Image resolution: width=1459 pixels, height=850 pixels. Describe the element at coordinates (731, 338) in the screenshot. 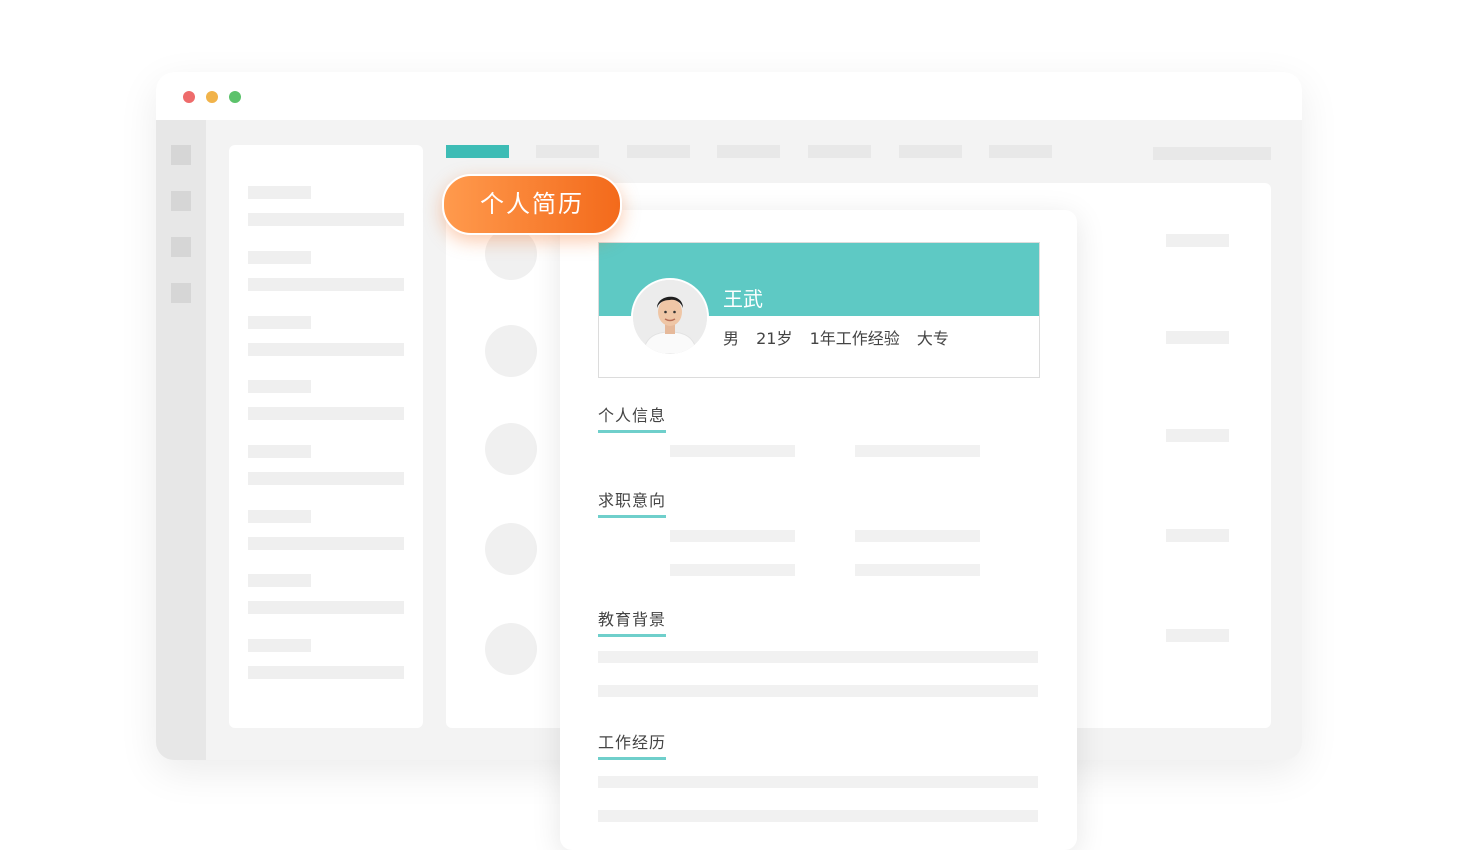

I see `candidate-gender: 男` at that location.